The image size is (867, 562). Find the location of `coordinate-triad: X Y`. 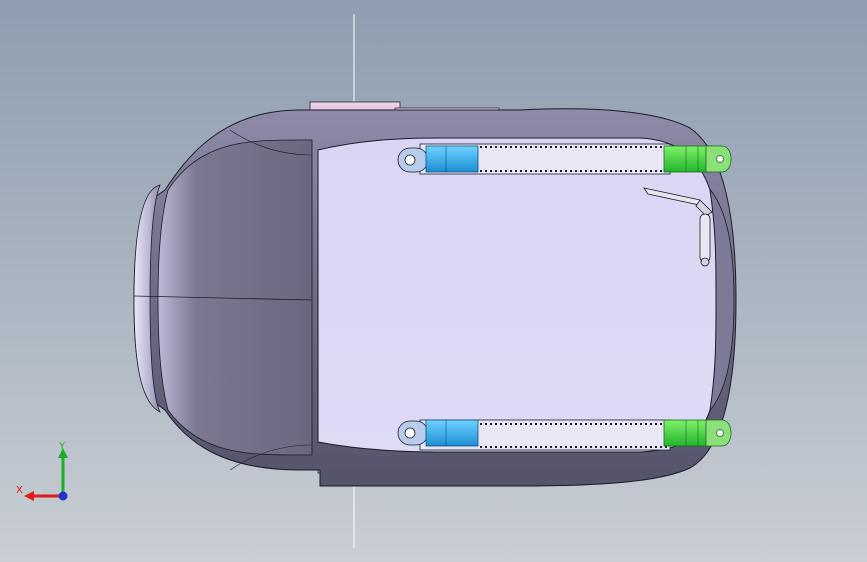

coordinate-triad: X Y is located at coordinates (44, 475).